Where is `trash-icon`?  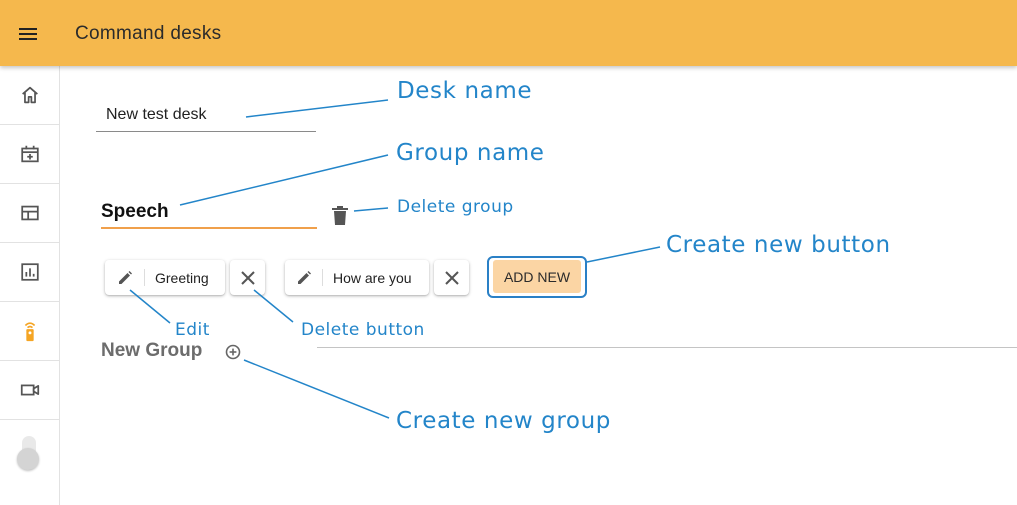
trash-icon is located at coordinates (340, 215).